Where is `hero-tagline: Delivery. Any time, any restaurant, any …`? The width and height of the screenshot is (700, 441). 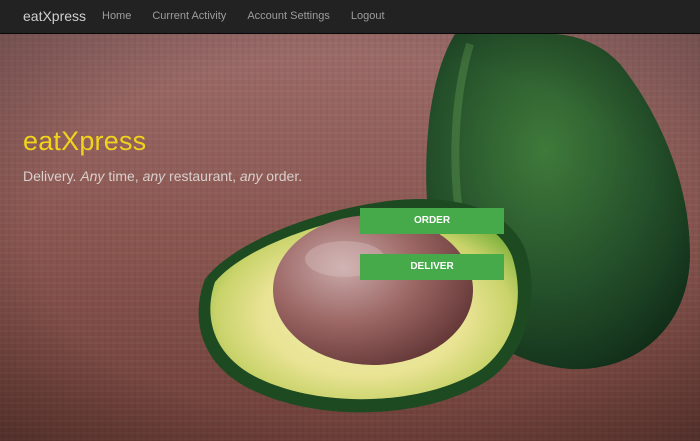
hero-tagline: Delivery. Any time, any restaurant, any … is located at coordinates (162, 176).